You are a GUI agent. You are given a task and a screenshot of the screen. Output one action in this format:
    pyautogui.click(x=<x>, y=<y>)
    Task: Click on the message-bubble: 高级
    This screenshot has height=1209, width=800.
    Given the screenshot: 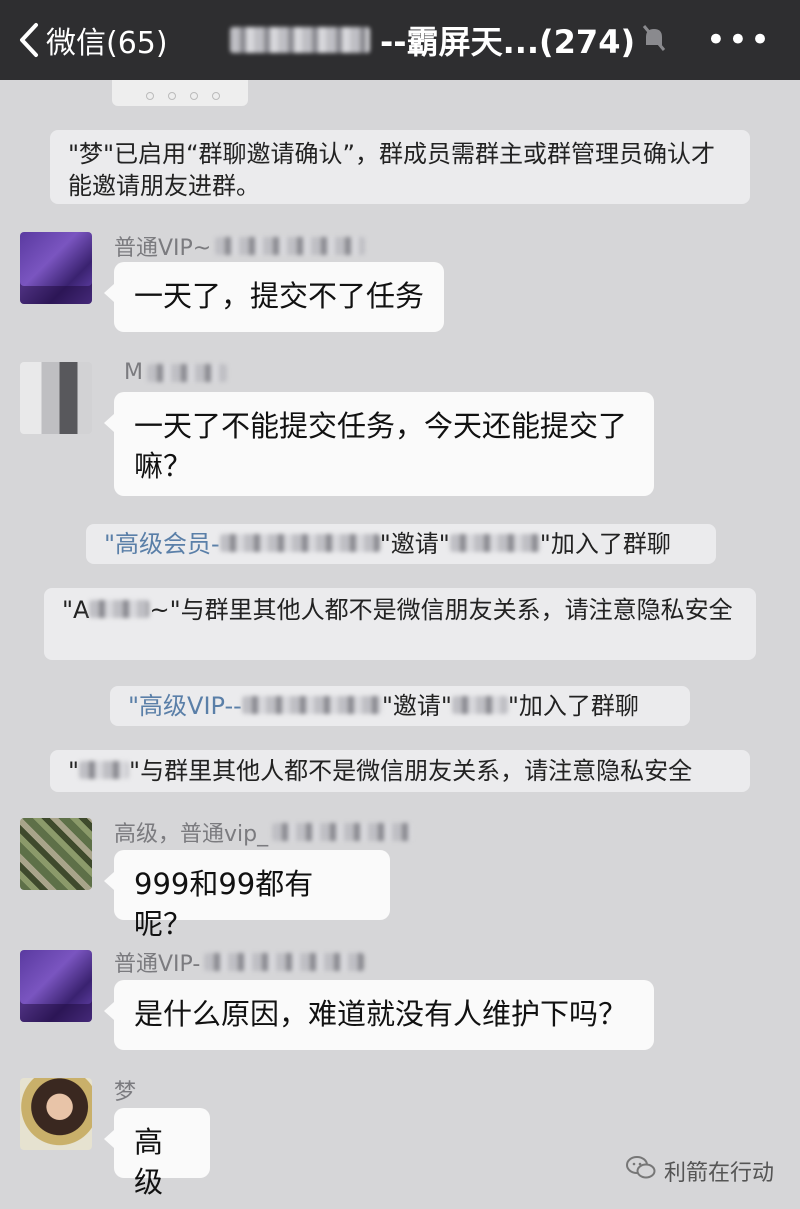 What is the action you would take?
    pyautogui.click(x=157, y=1153)
    